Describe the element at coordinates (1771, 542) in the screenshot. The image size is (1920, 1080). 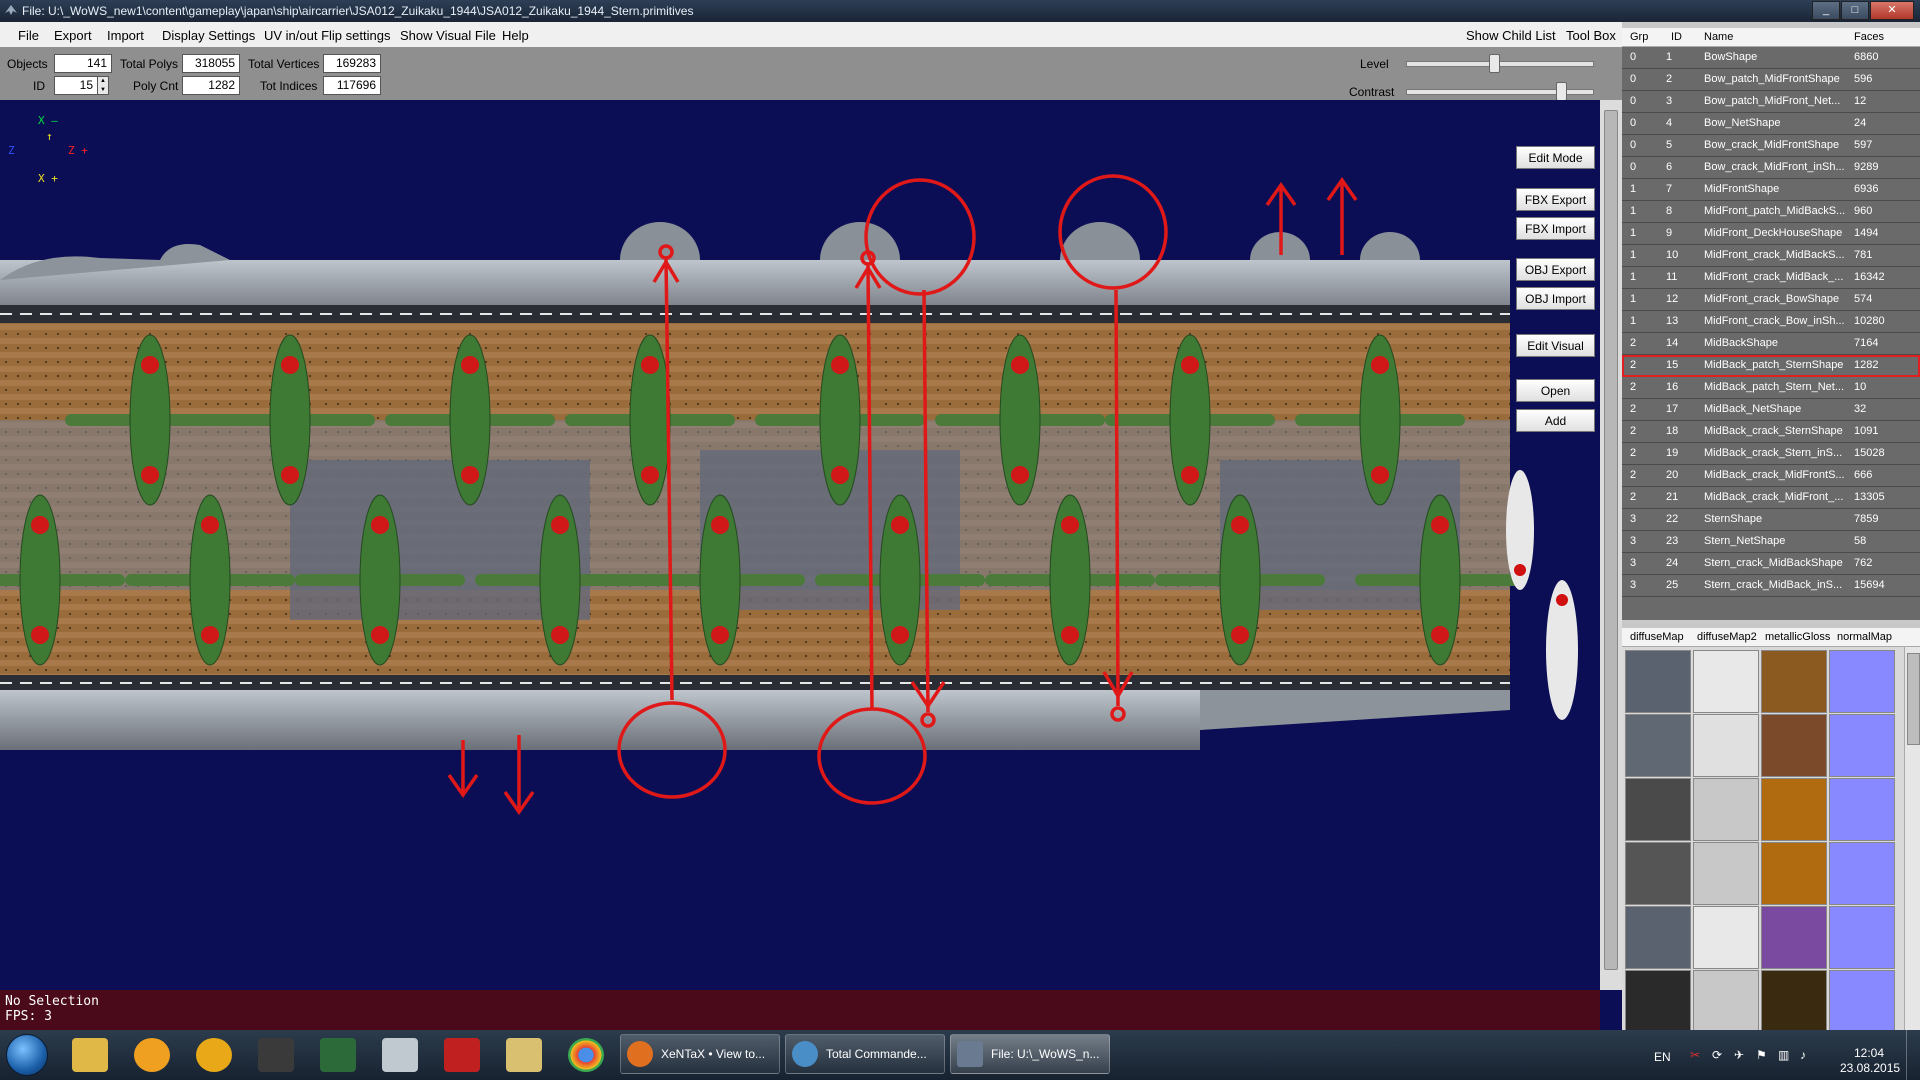
I see `table-row: 3 23 Stern_NetShape 58` at that location.